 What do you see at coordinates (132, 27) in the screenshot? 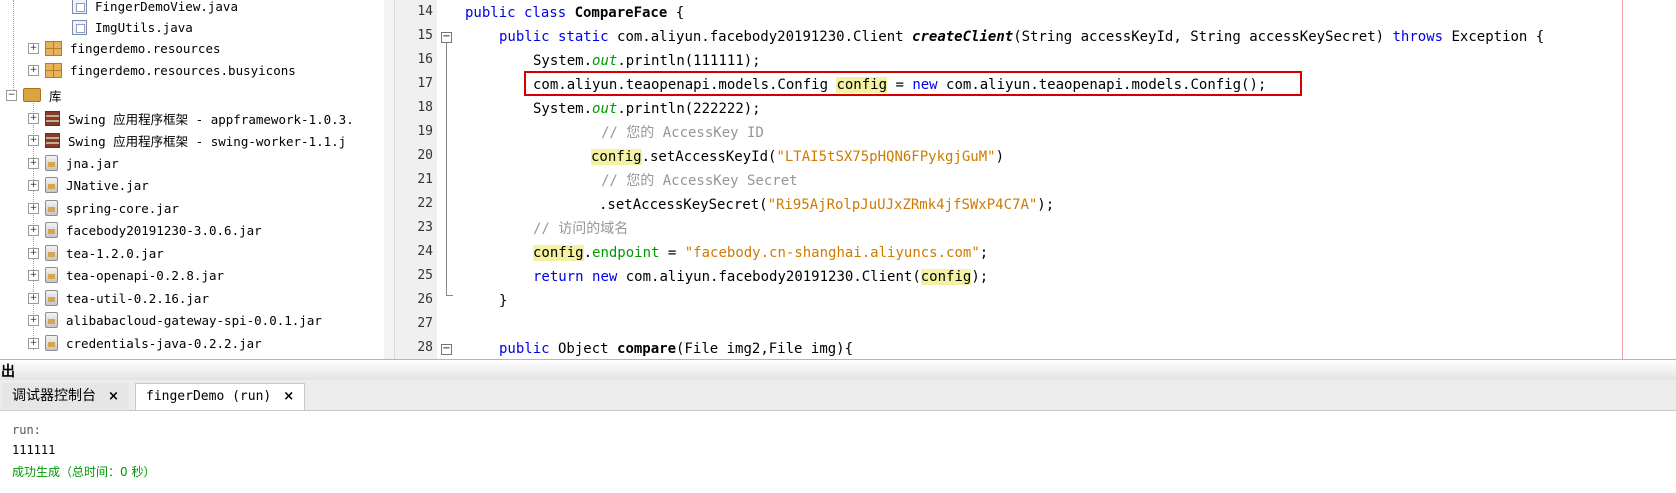
I see `tree-item-imgutils: ImgUtils.java` at bounding box center [132, 27].